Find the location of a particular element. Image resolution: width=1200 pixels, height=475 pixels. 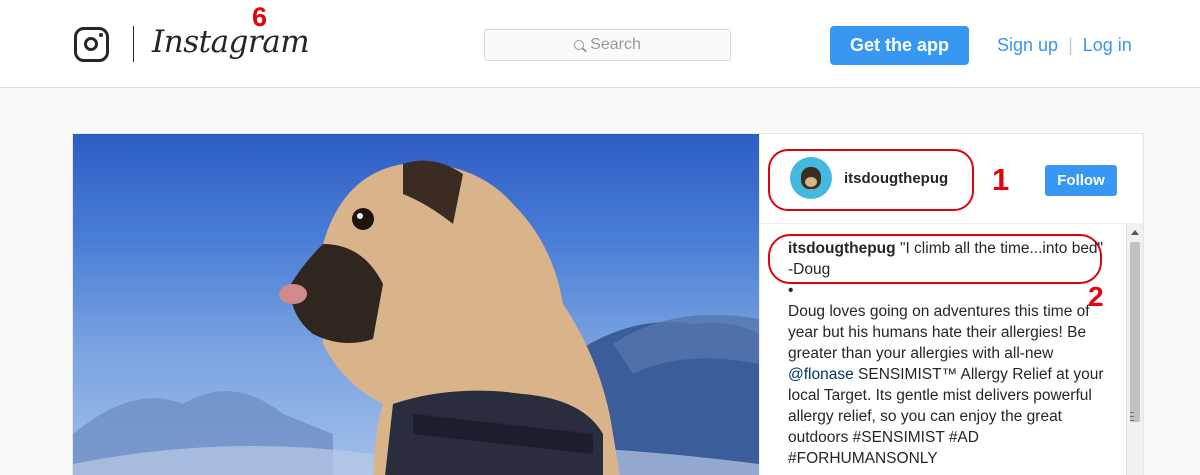

follow-button: Follow is located at coordinates (1081, 180).